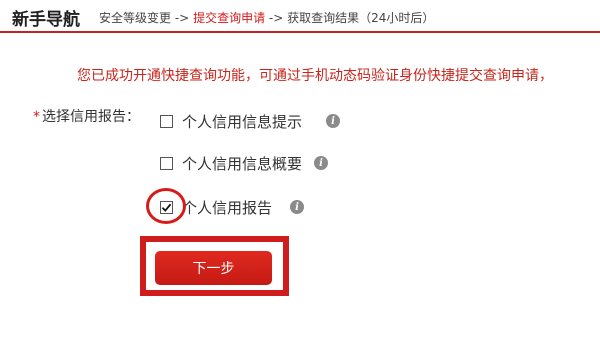 The image size is (600, 337). I want to click on option-credit-report: 个人信用报告 i, so click(232, 207).